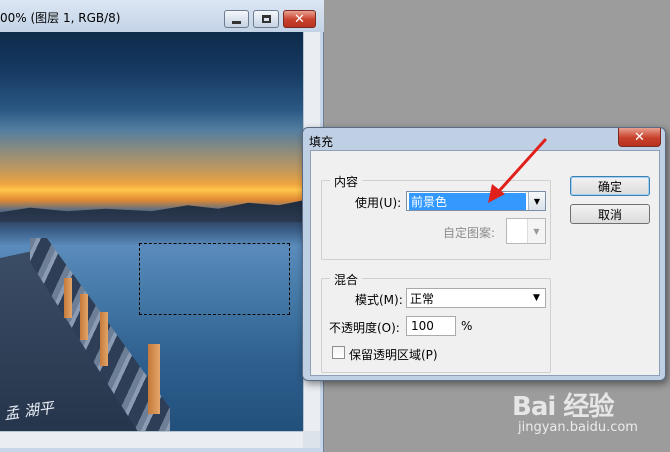 The width and height of the screenshot is (670, 452). Describe the element at coordinates (469, 233) in the screenshot. I see `custom-pattern-label: 自定图案:` at that location.